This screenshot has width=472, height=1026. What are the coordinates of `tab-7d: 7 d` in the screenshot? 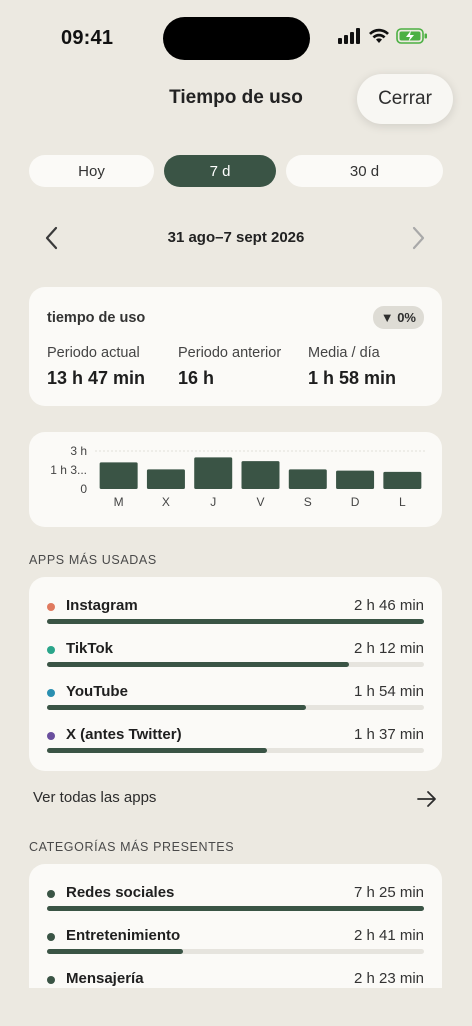 It's located at (220, 171).